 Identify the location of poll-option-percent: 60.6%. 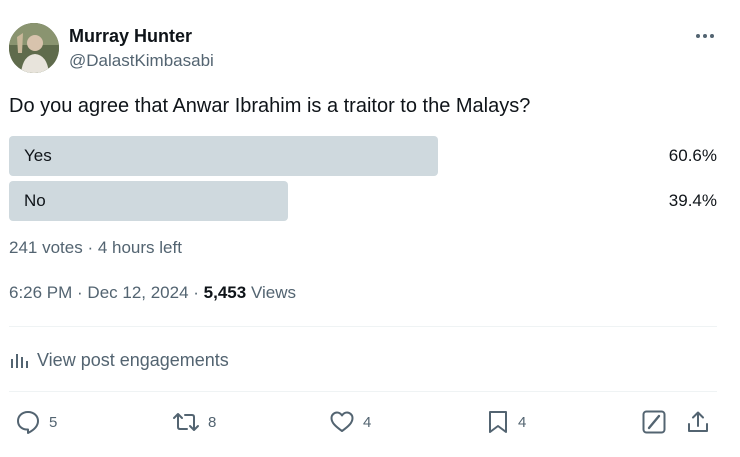
(692, 155).